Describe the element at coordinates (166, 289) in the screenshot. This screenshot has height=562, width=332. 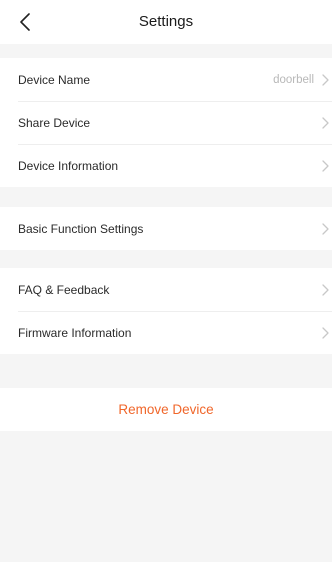
I see `faq-feedback-row: FAQ & Feedback` at that location.